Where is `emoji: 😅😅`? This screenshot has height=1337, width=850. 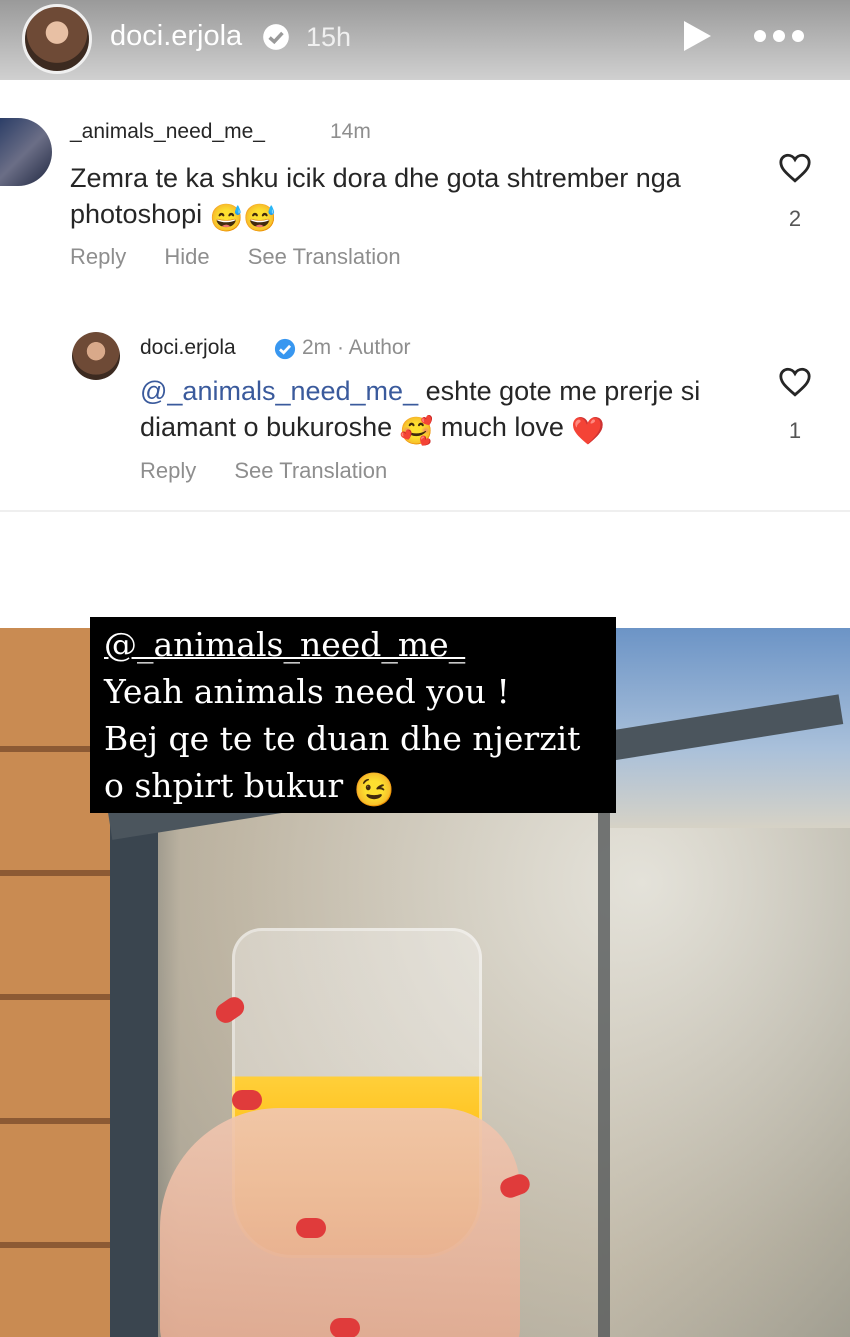
emoji: 😅😅 is located at coordinates (243, 218).